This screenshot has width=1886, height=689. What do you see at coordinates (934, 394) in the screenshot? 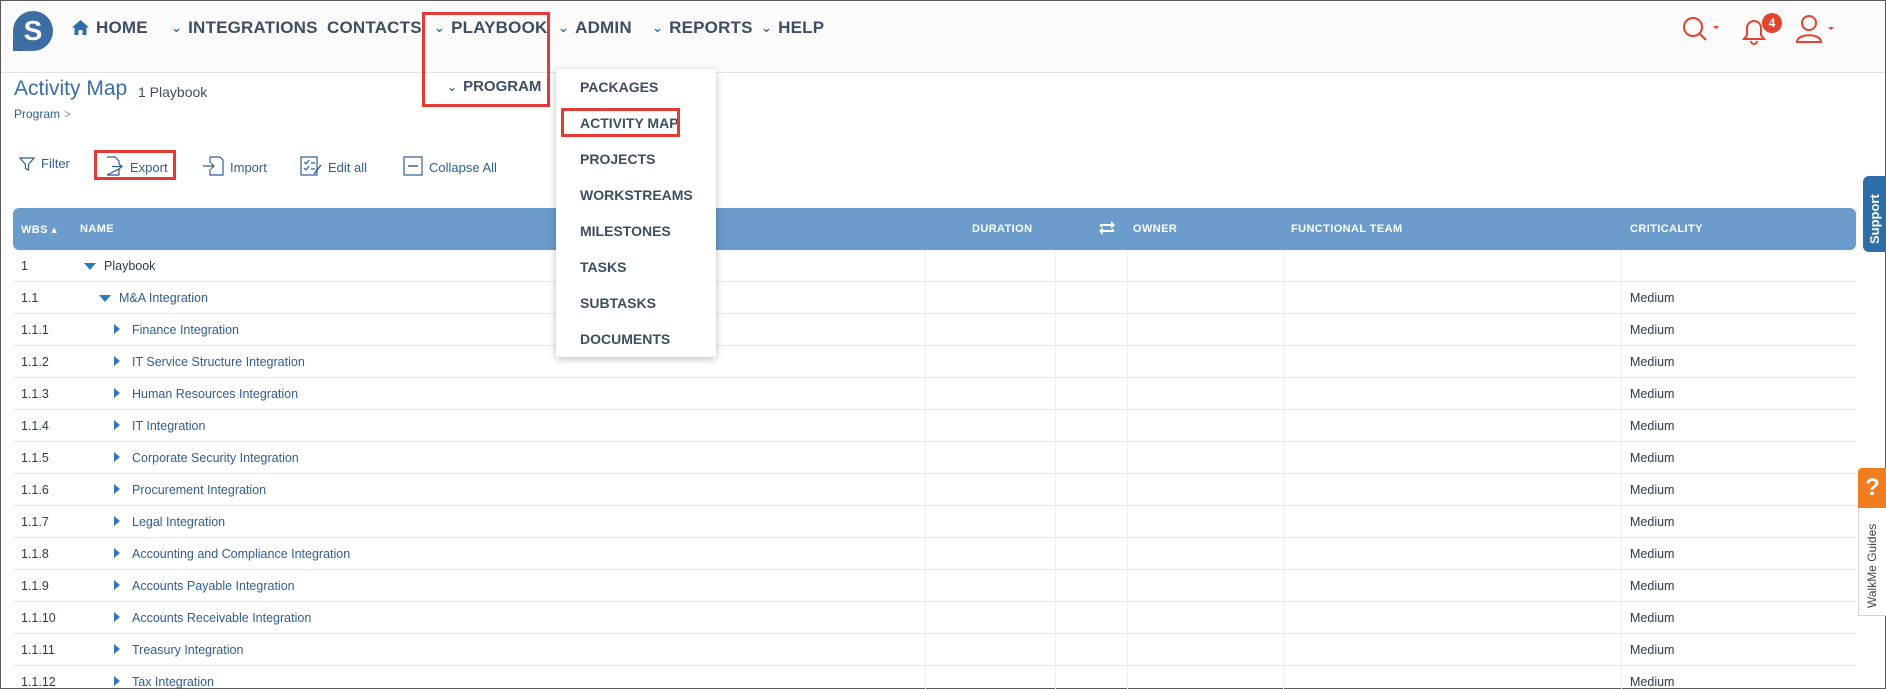
I see `table-row: 1.1.3 Human Resources Integration Medium` at bounding box center [934, 394].